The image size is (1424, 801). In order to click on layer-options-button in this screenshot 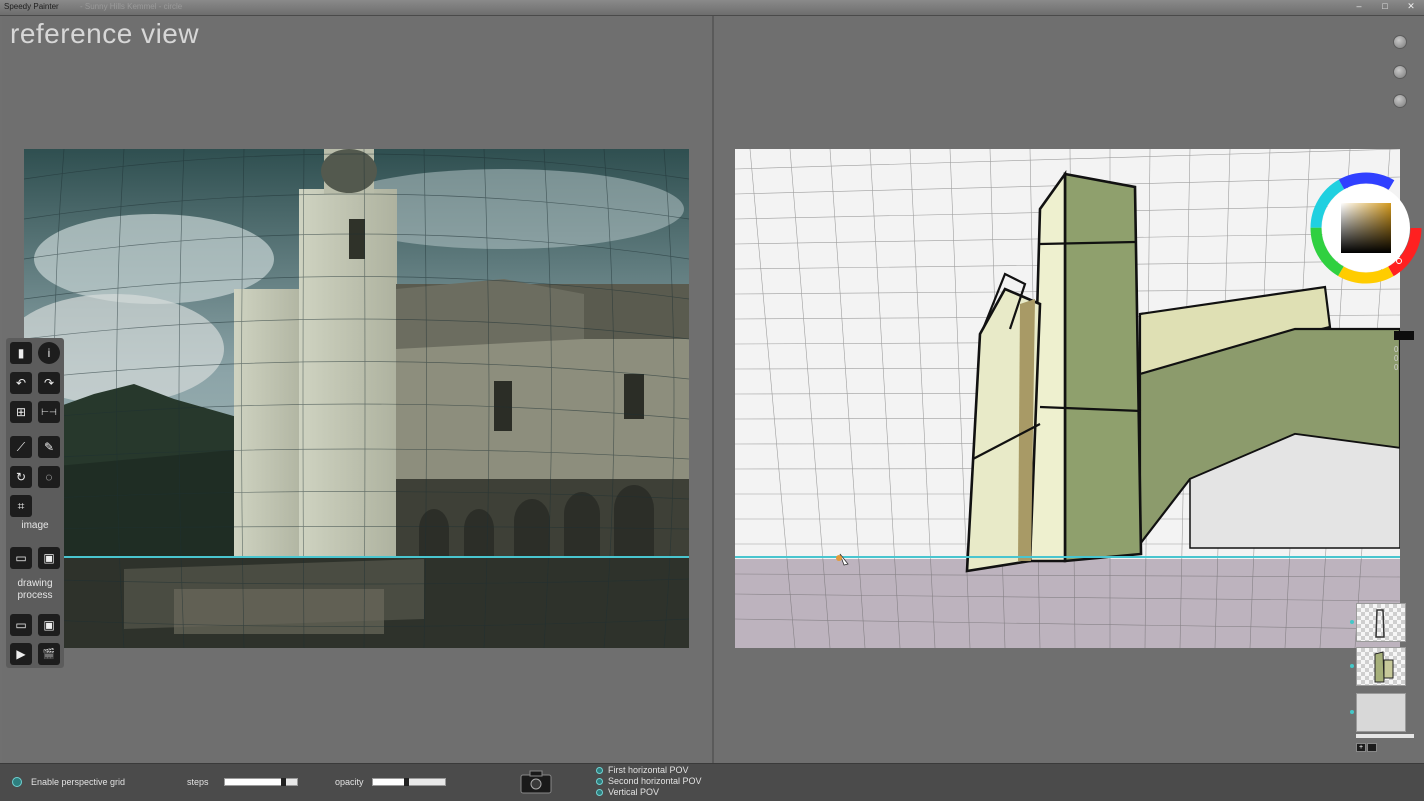, I will do `click(1372, 747)`.